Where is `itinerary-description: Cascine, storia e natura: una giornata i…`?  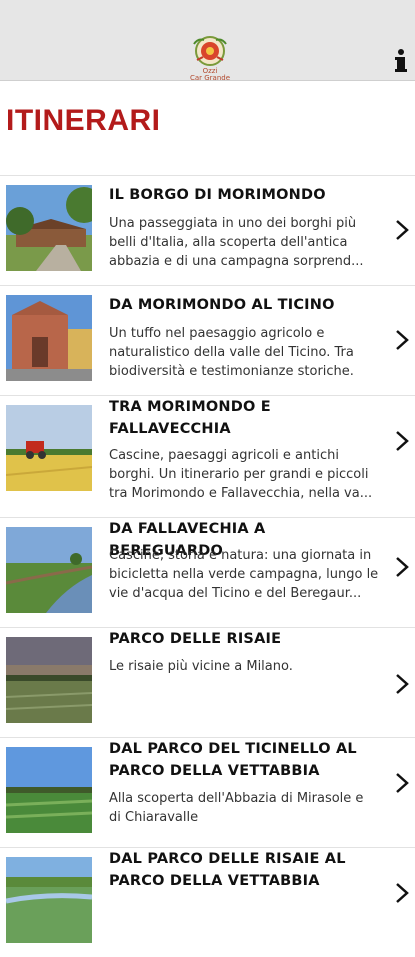 itinerary-description: Cascine, storia e natura: una giornata i… is located at coordinates (244, 574).